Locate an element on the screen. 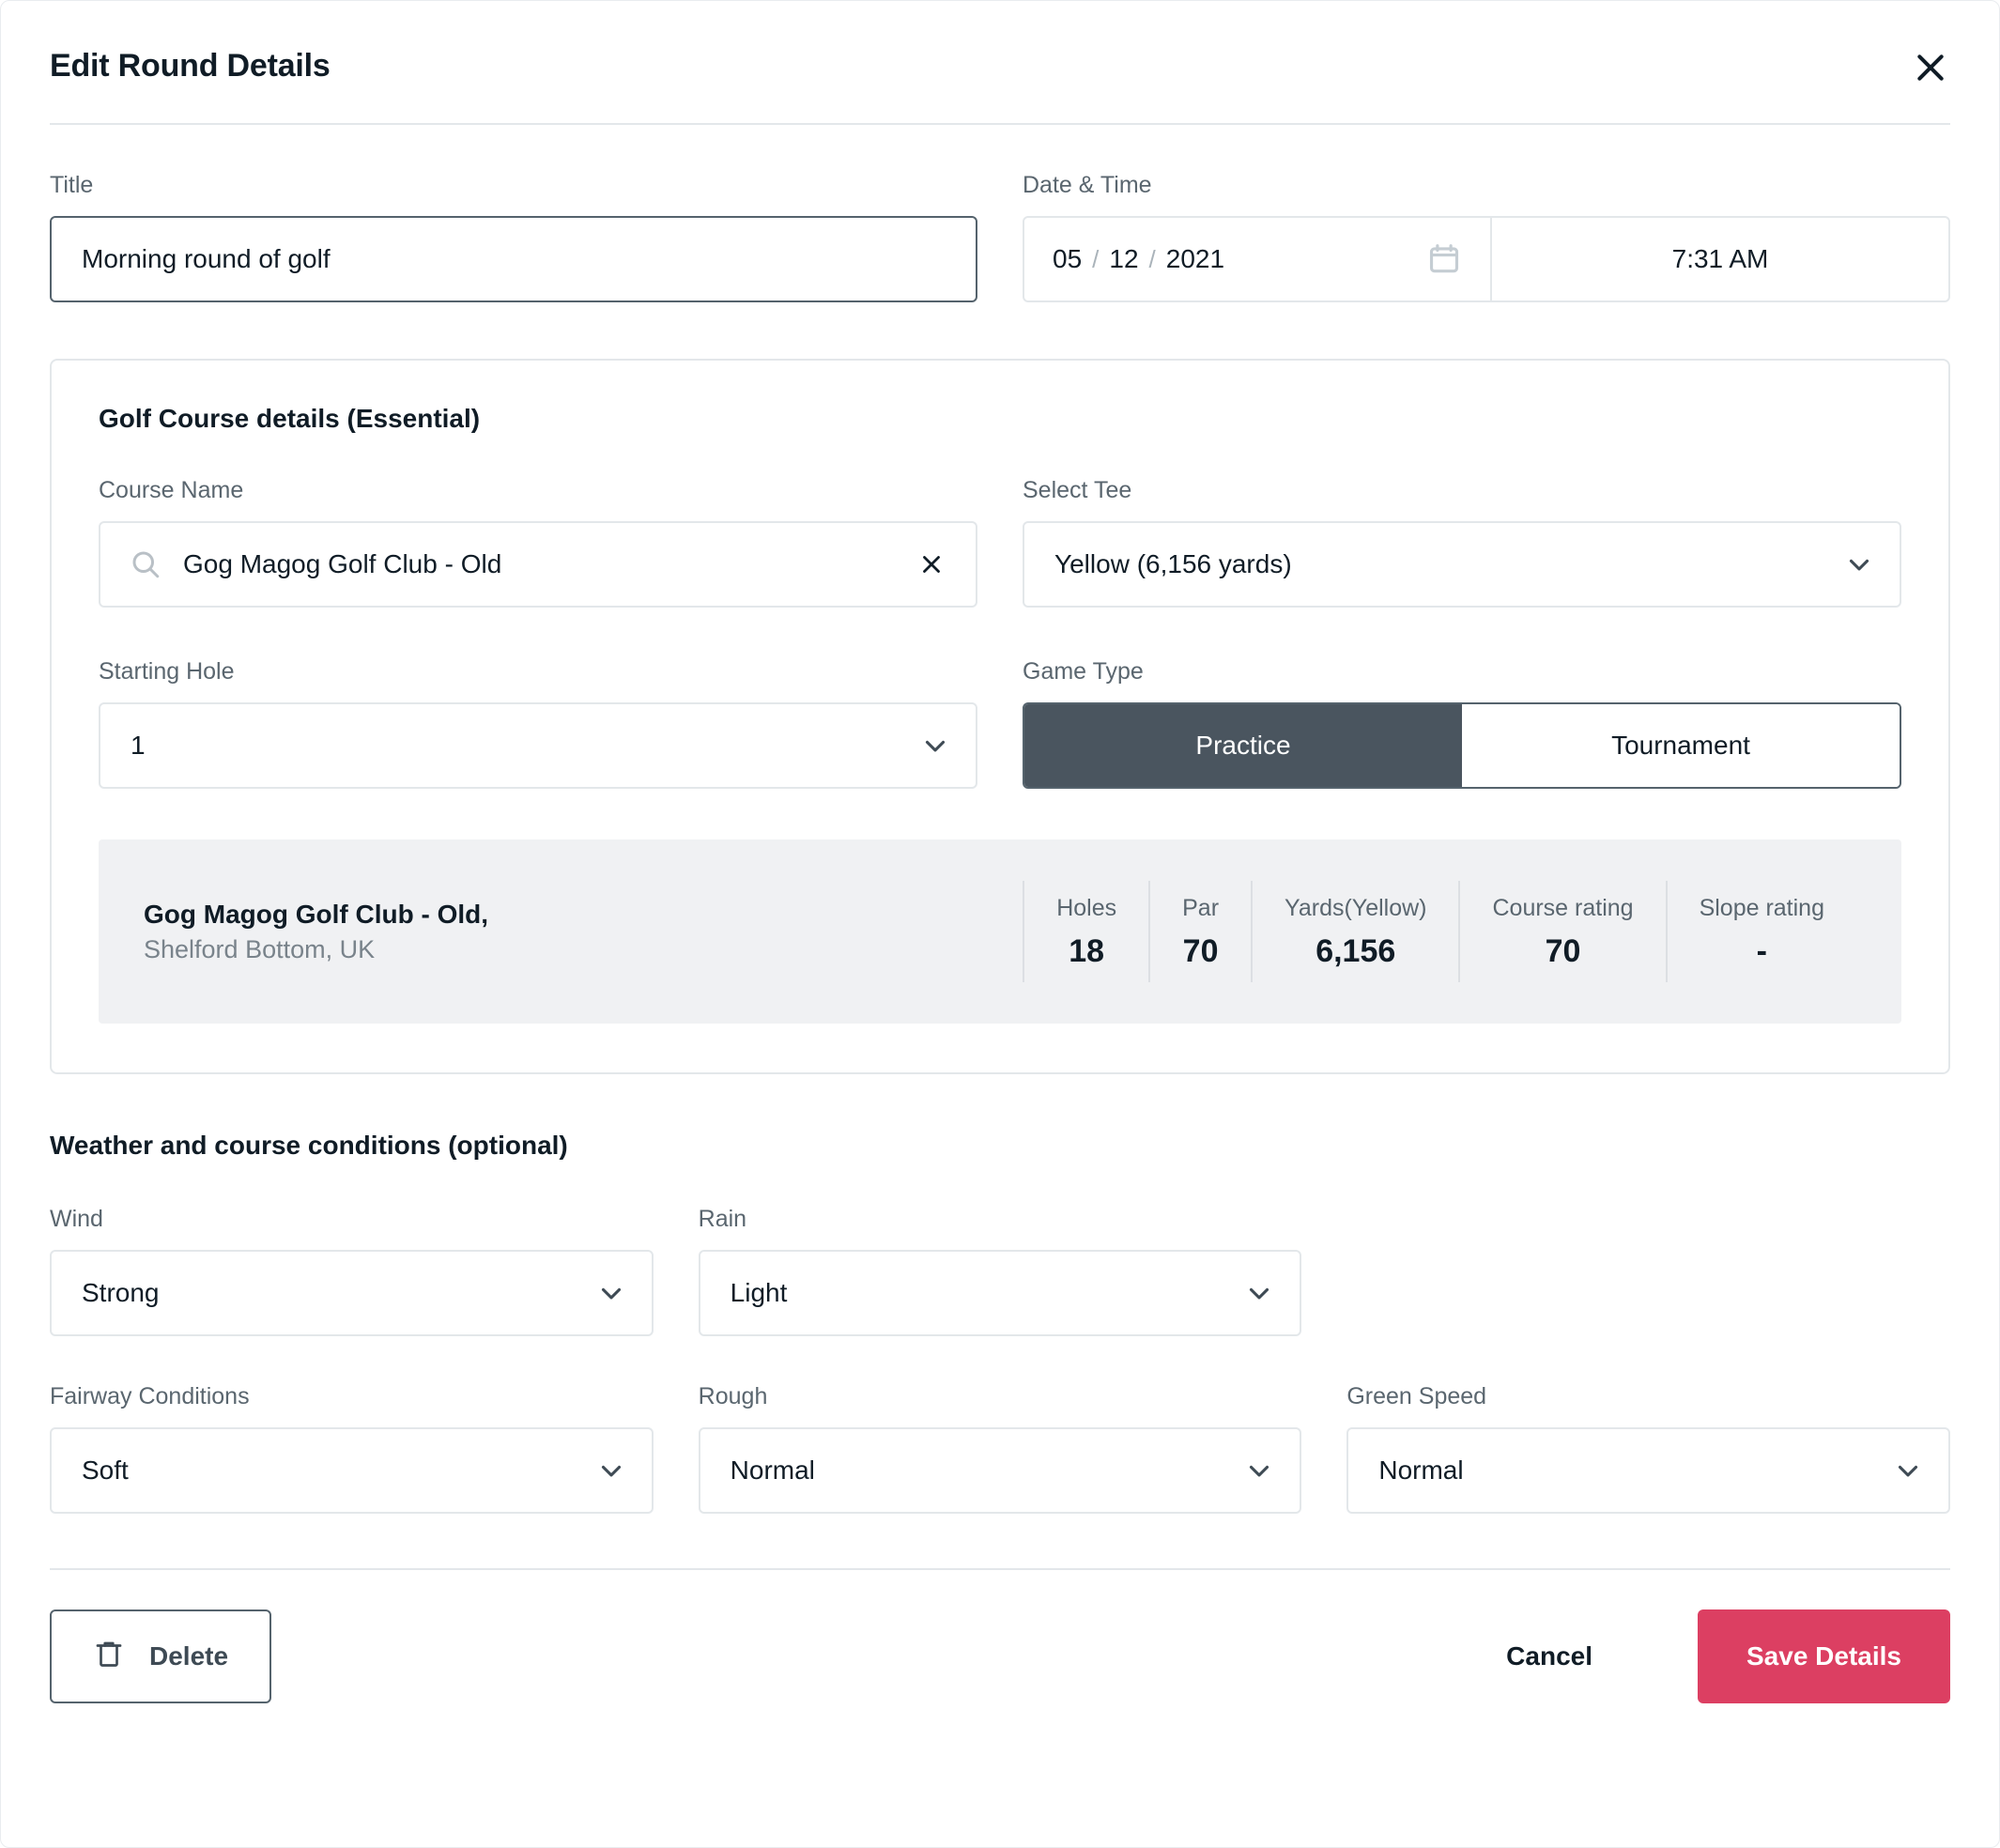 This screenshot has height=1848, width=2000. wind-value: Strong is located at coordinates (121, 1292).